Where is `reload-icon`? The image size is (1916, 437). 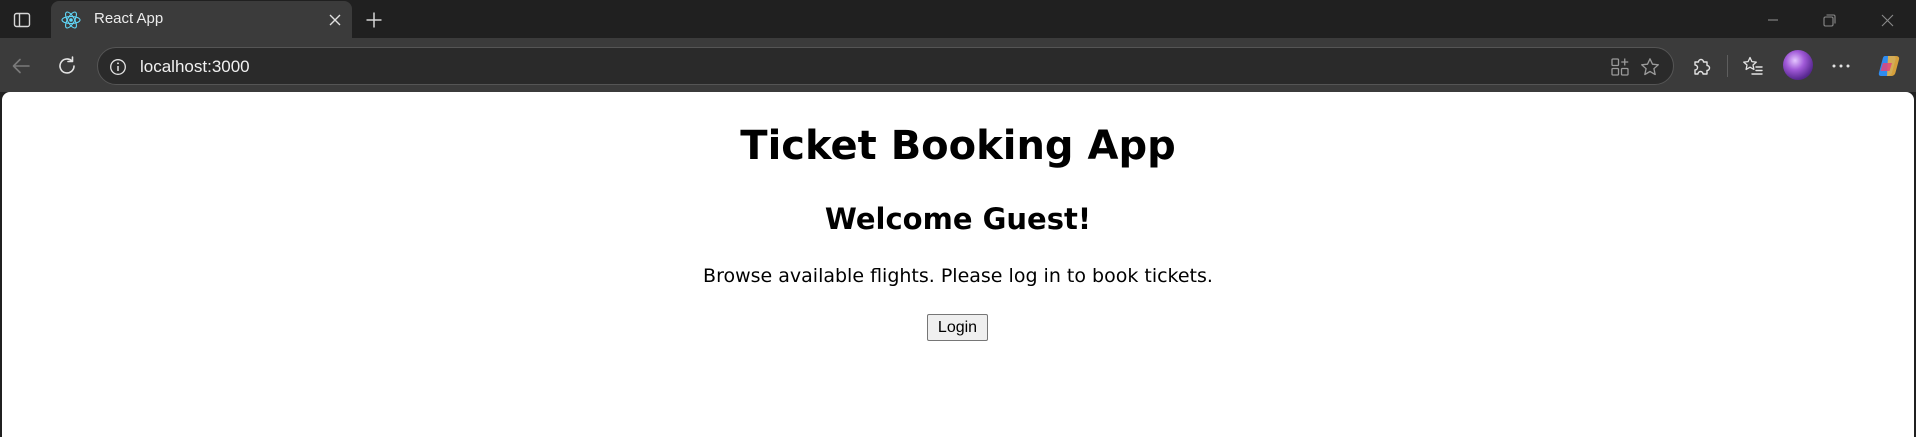 reload-icon is located at coordinates (67, 65).